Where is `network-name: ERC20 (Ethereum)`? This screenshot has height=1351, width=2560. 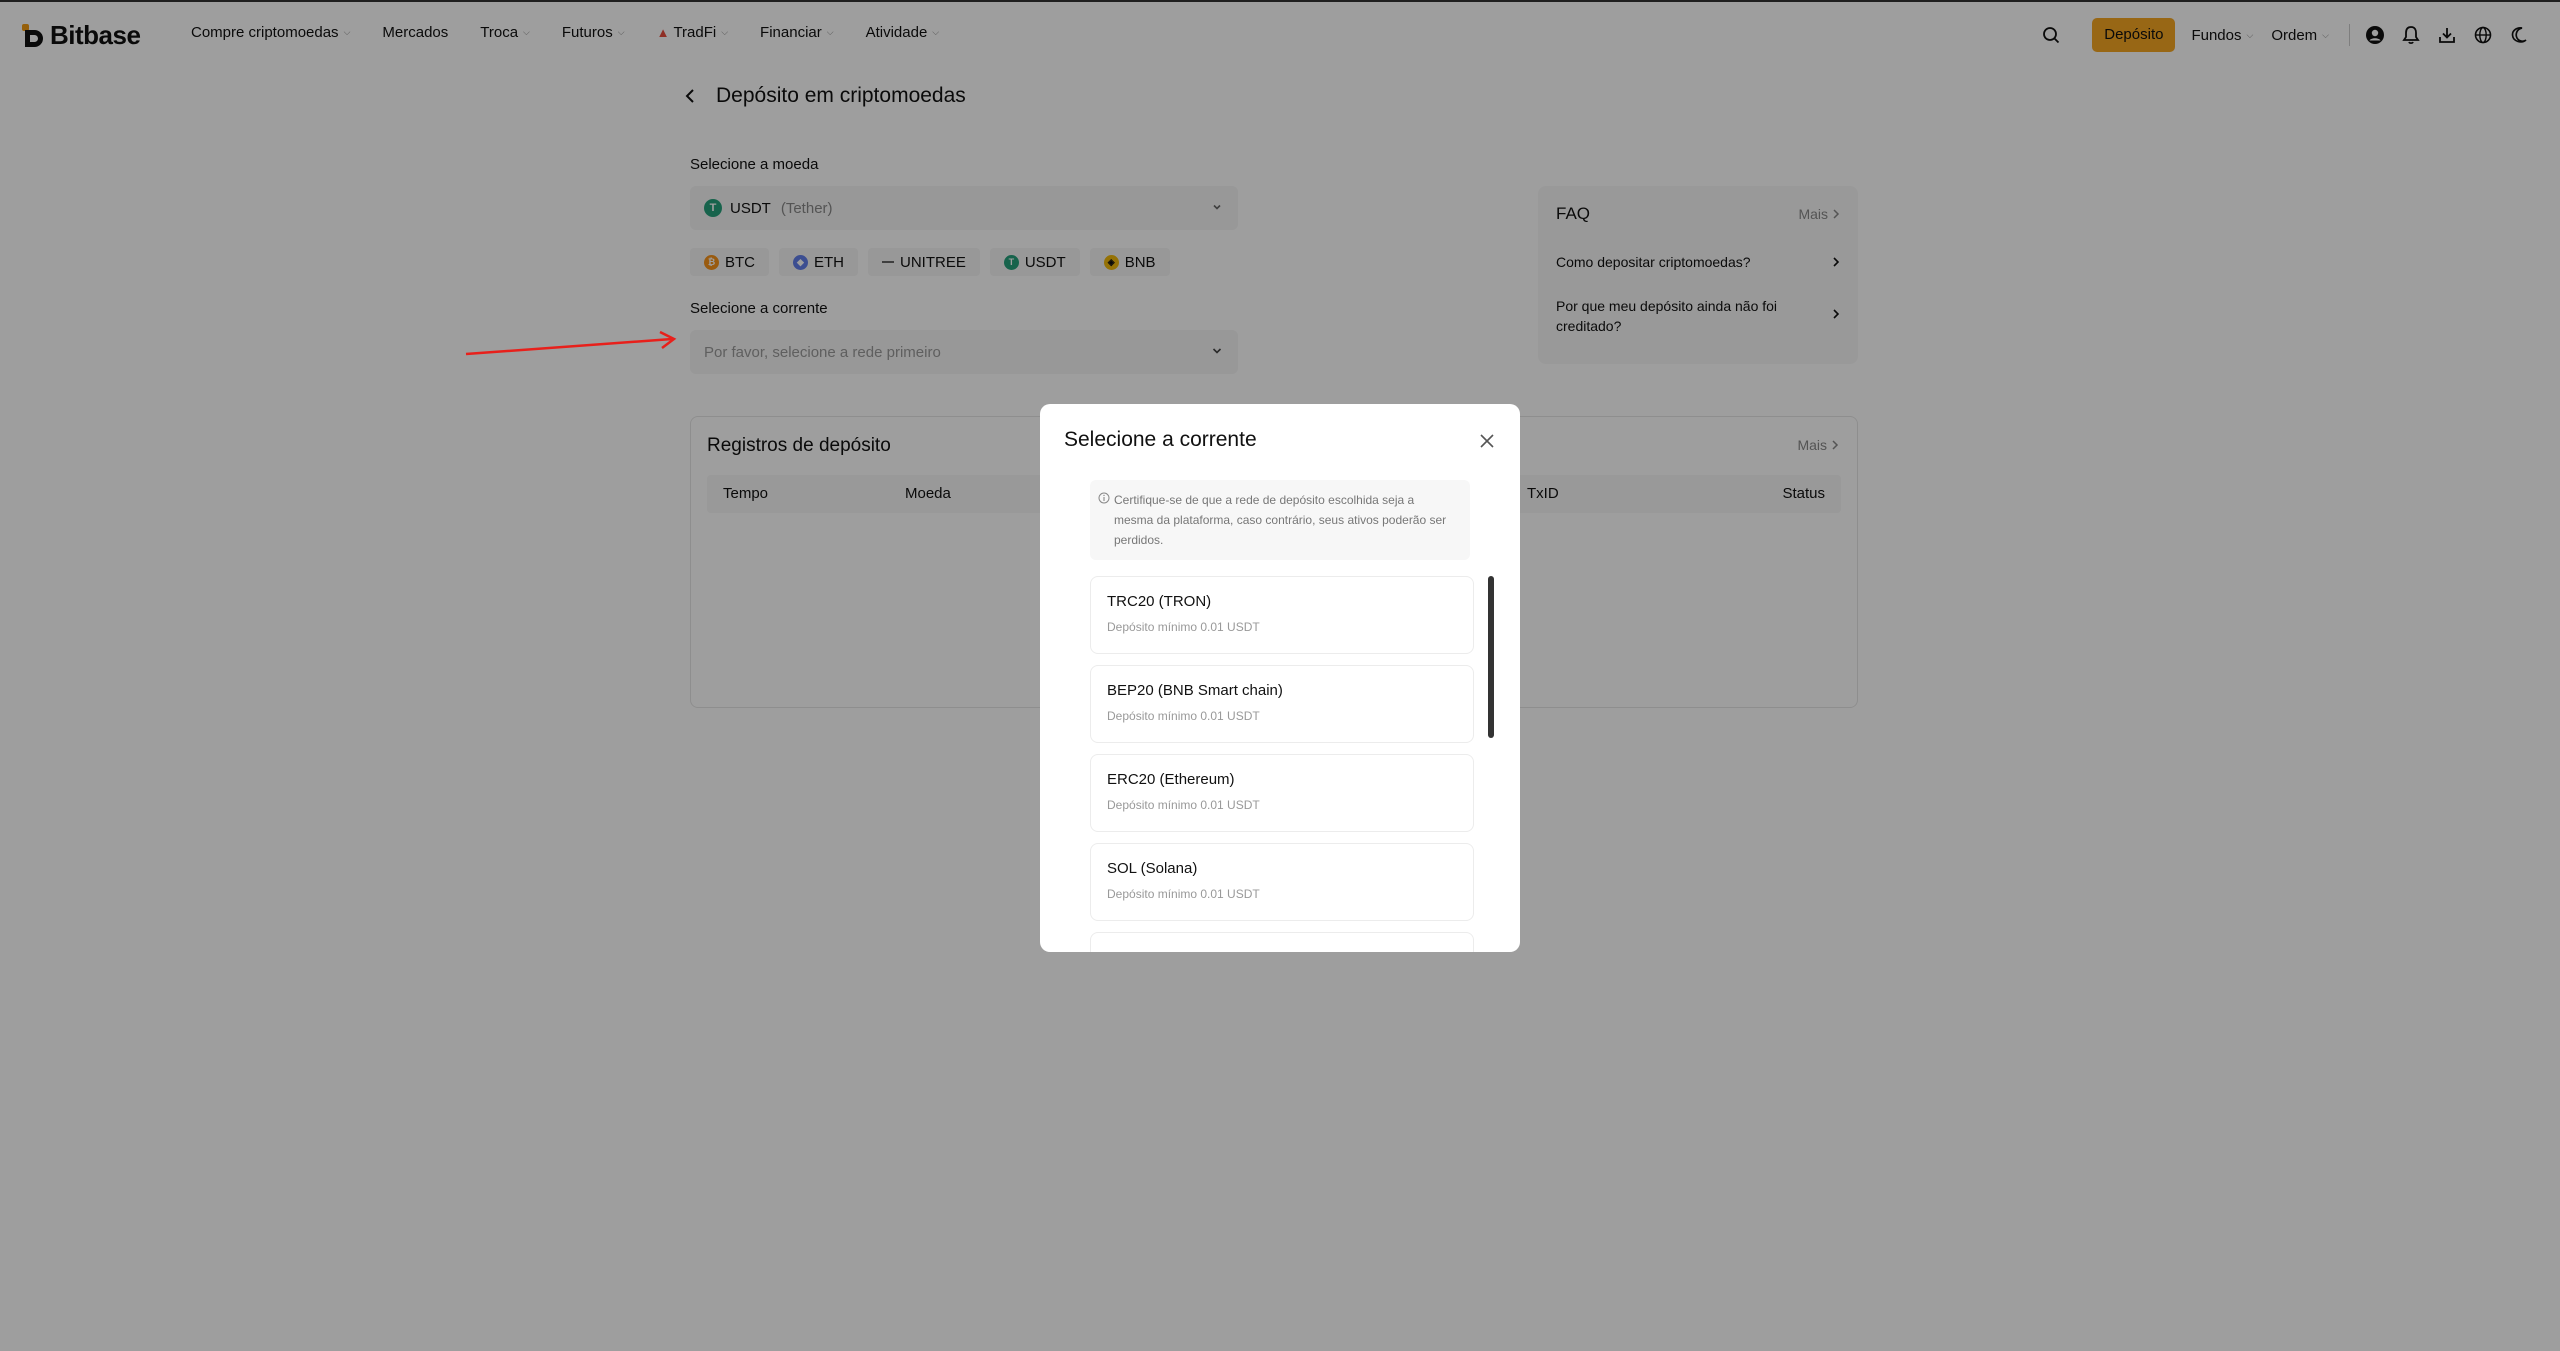 network-name: ERC20 (Ethereum) is located at coordinates (1171, 779).